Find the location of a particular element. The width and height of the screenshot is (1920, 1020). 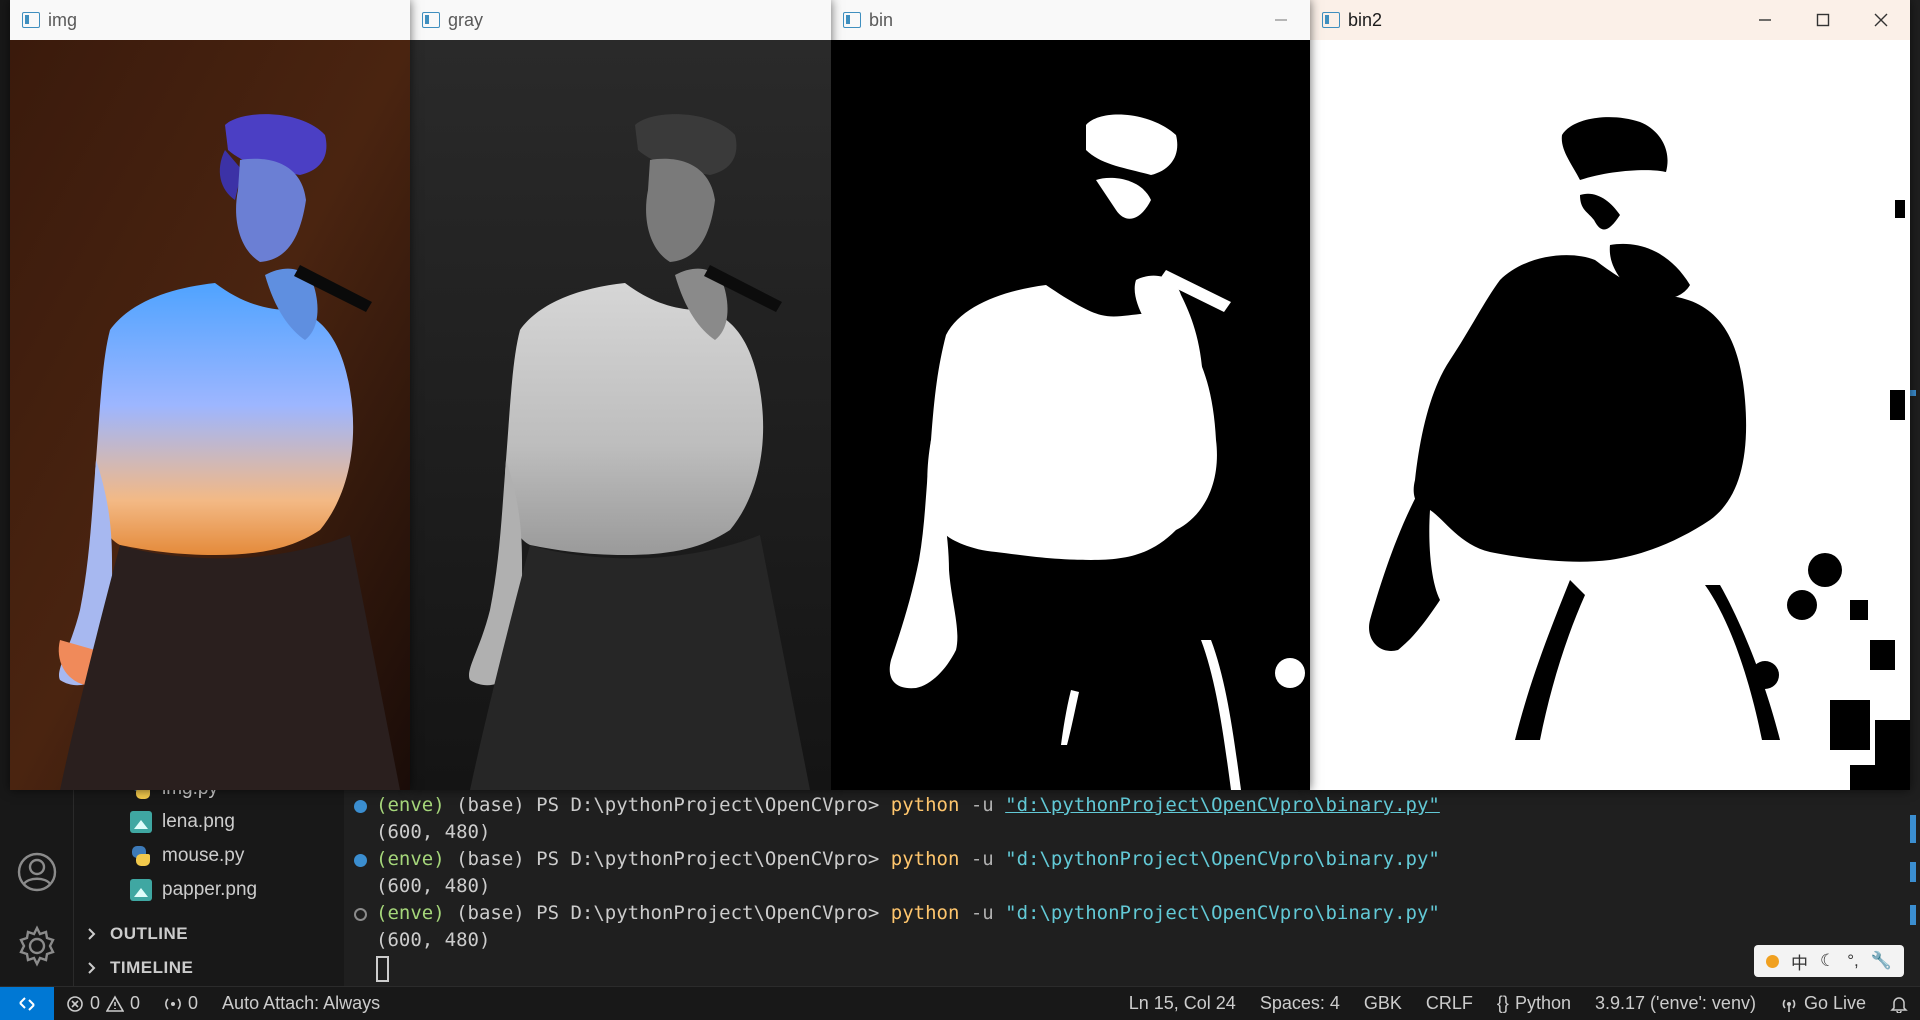

warning-count: 0 is located at coordinates (135, 1003).